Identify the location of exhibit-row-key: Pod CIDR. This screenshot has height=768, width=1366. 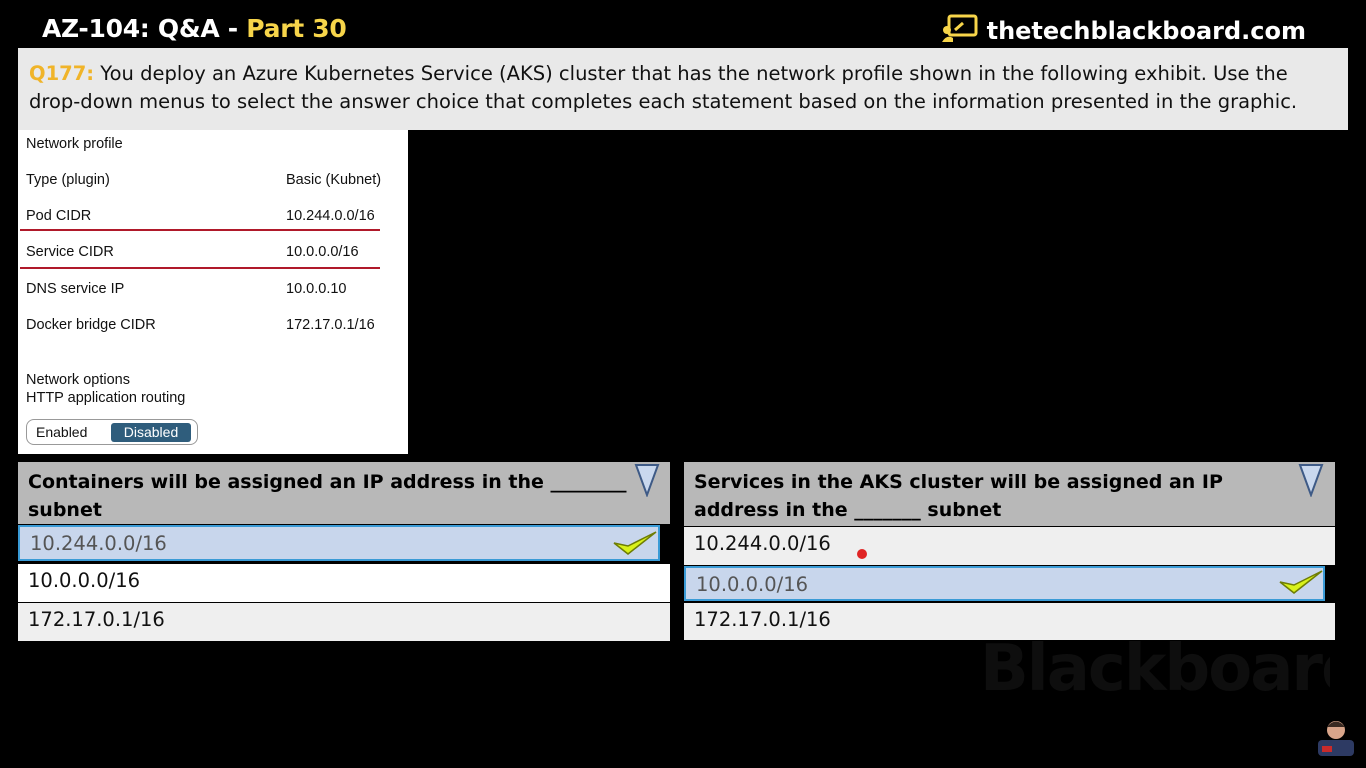
(59, 216).